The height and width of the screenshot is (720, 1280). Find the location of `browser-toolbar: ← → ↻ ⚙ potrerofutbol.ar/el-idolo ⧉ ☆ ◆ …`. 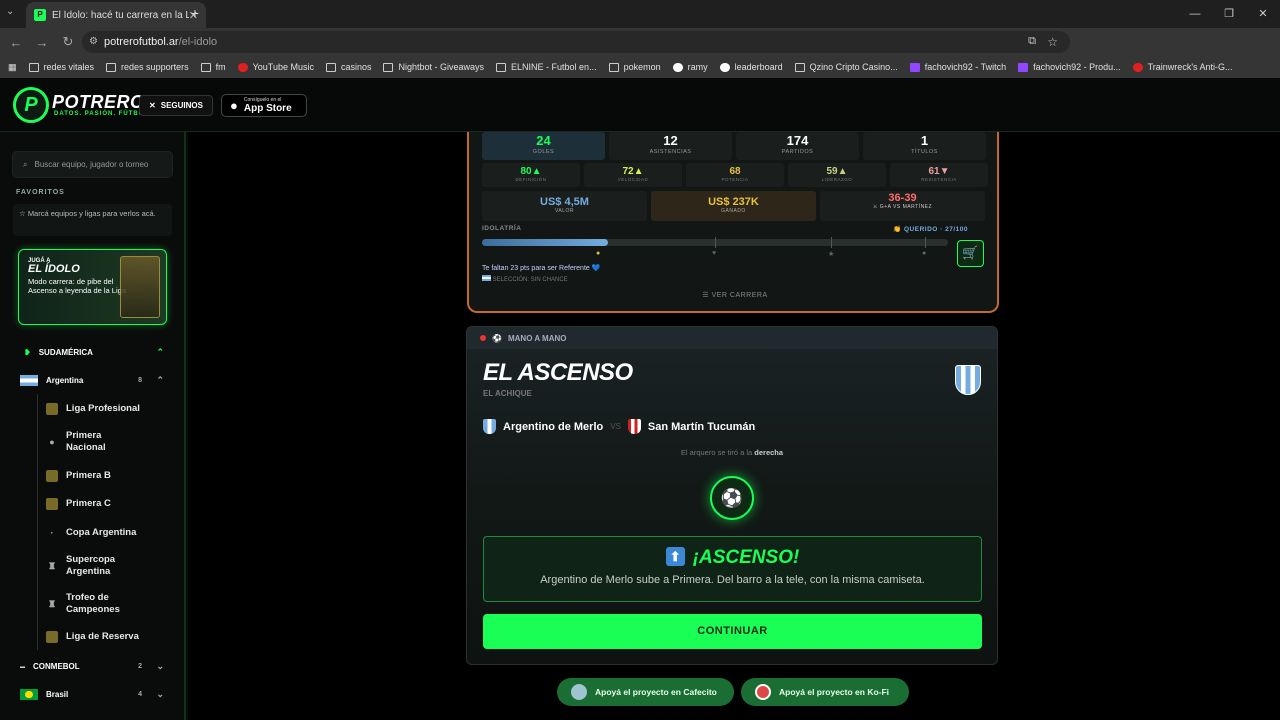

browser-toolbar: ← → ↻ ⚙ potrerofutbol.ar/el-idolo ⧉ ☆ ◆ … is located at coordinates (640, 51).